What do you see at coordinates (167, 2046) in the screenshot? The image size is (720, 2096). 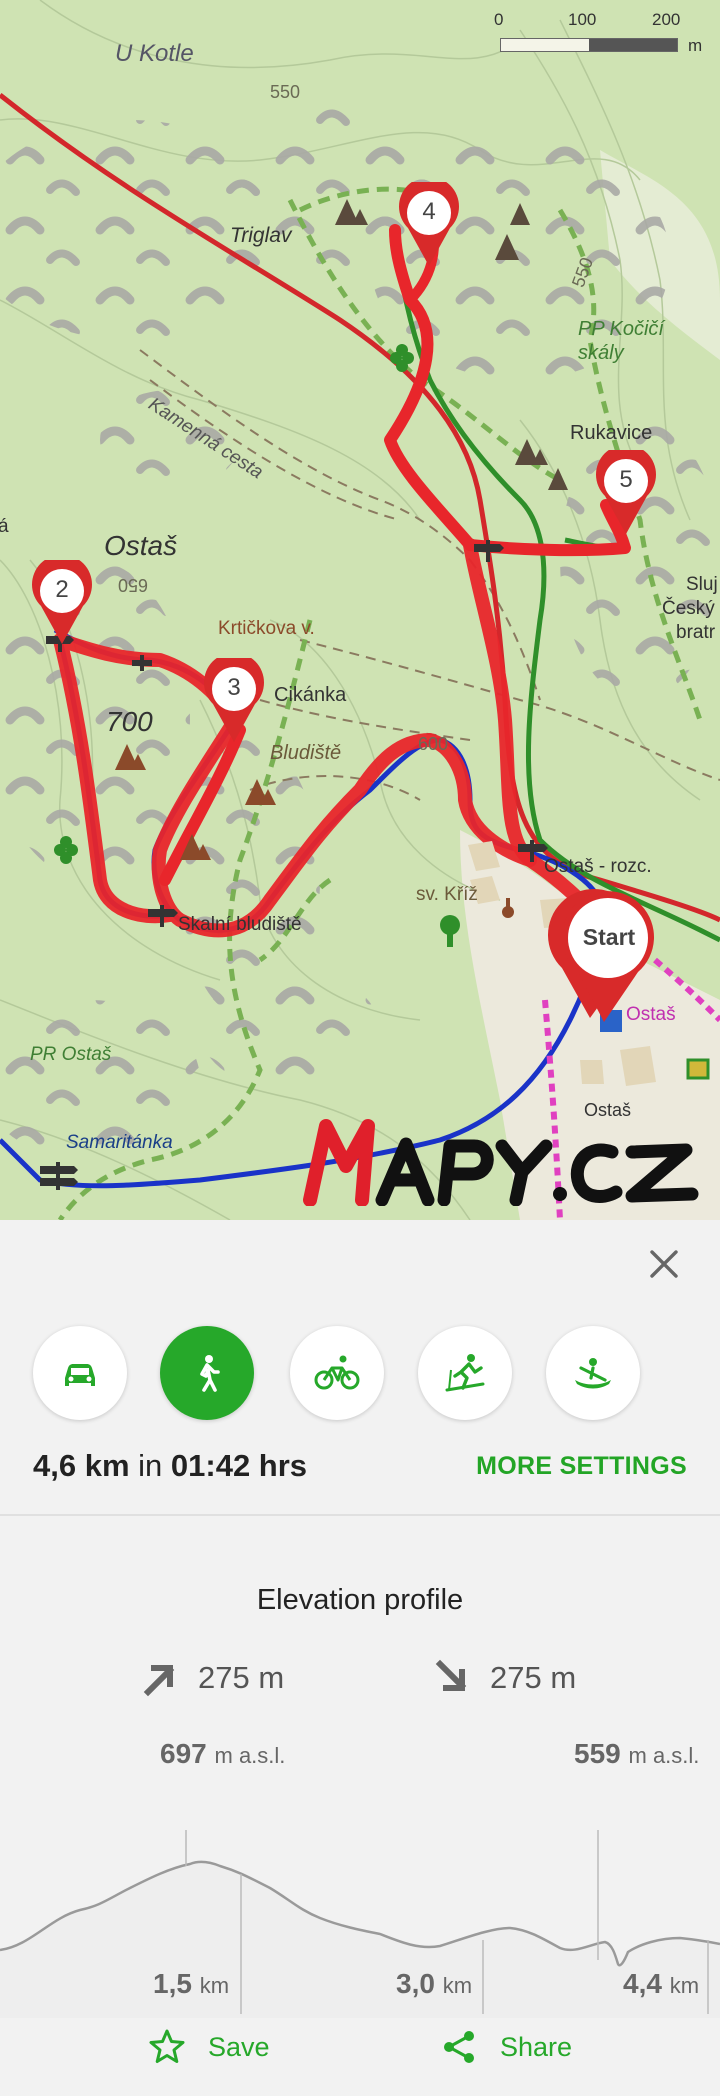 I see `star-icon` at bounding box center [167, 2046].